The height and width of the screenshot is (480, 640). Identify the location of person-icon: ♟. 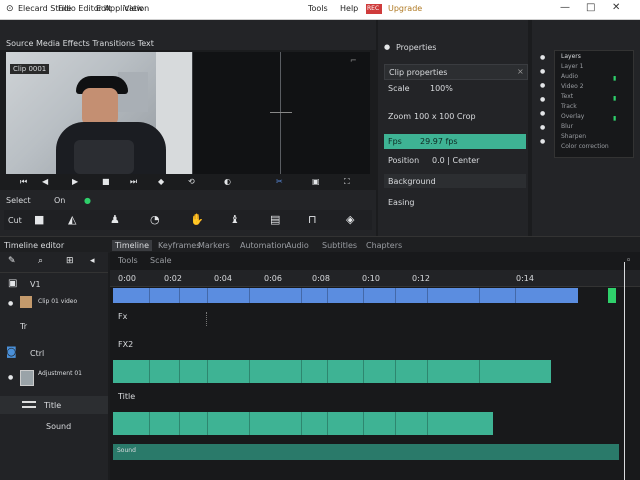
(115, 219).